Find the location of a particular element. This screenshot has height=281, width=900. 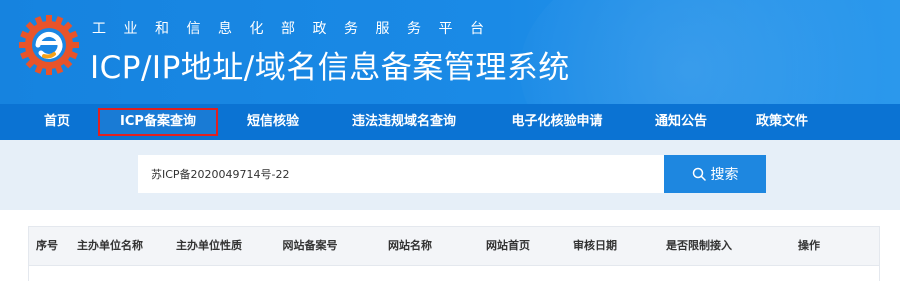

col-header-site-home: 网站首页 is located at coordinates (508, 245).